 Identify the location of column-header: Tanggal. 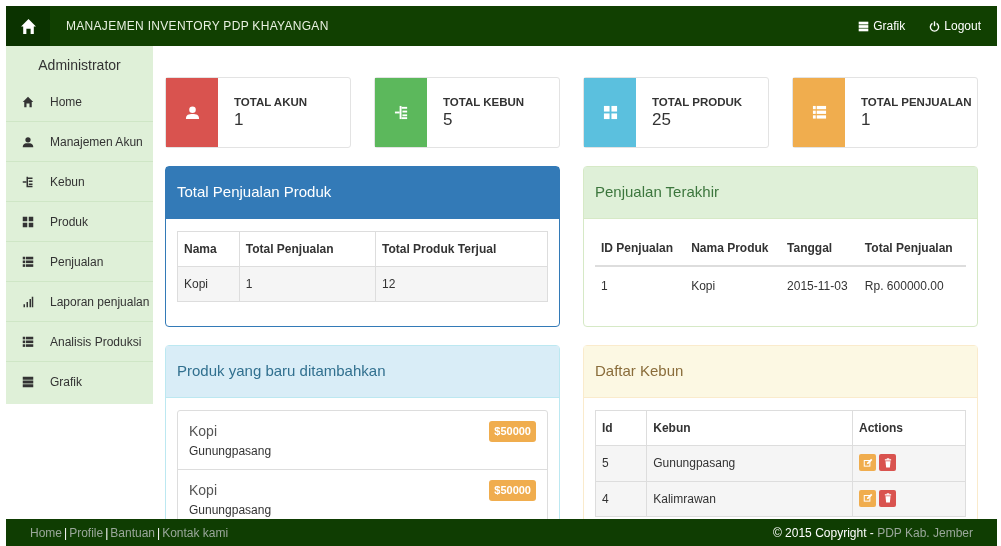
(810, 248).